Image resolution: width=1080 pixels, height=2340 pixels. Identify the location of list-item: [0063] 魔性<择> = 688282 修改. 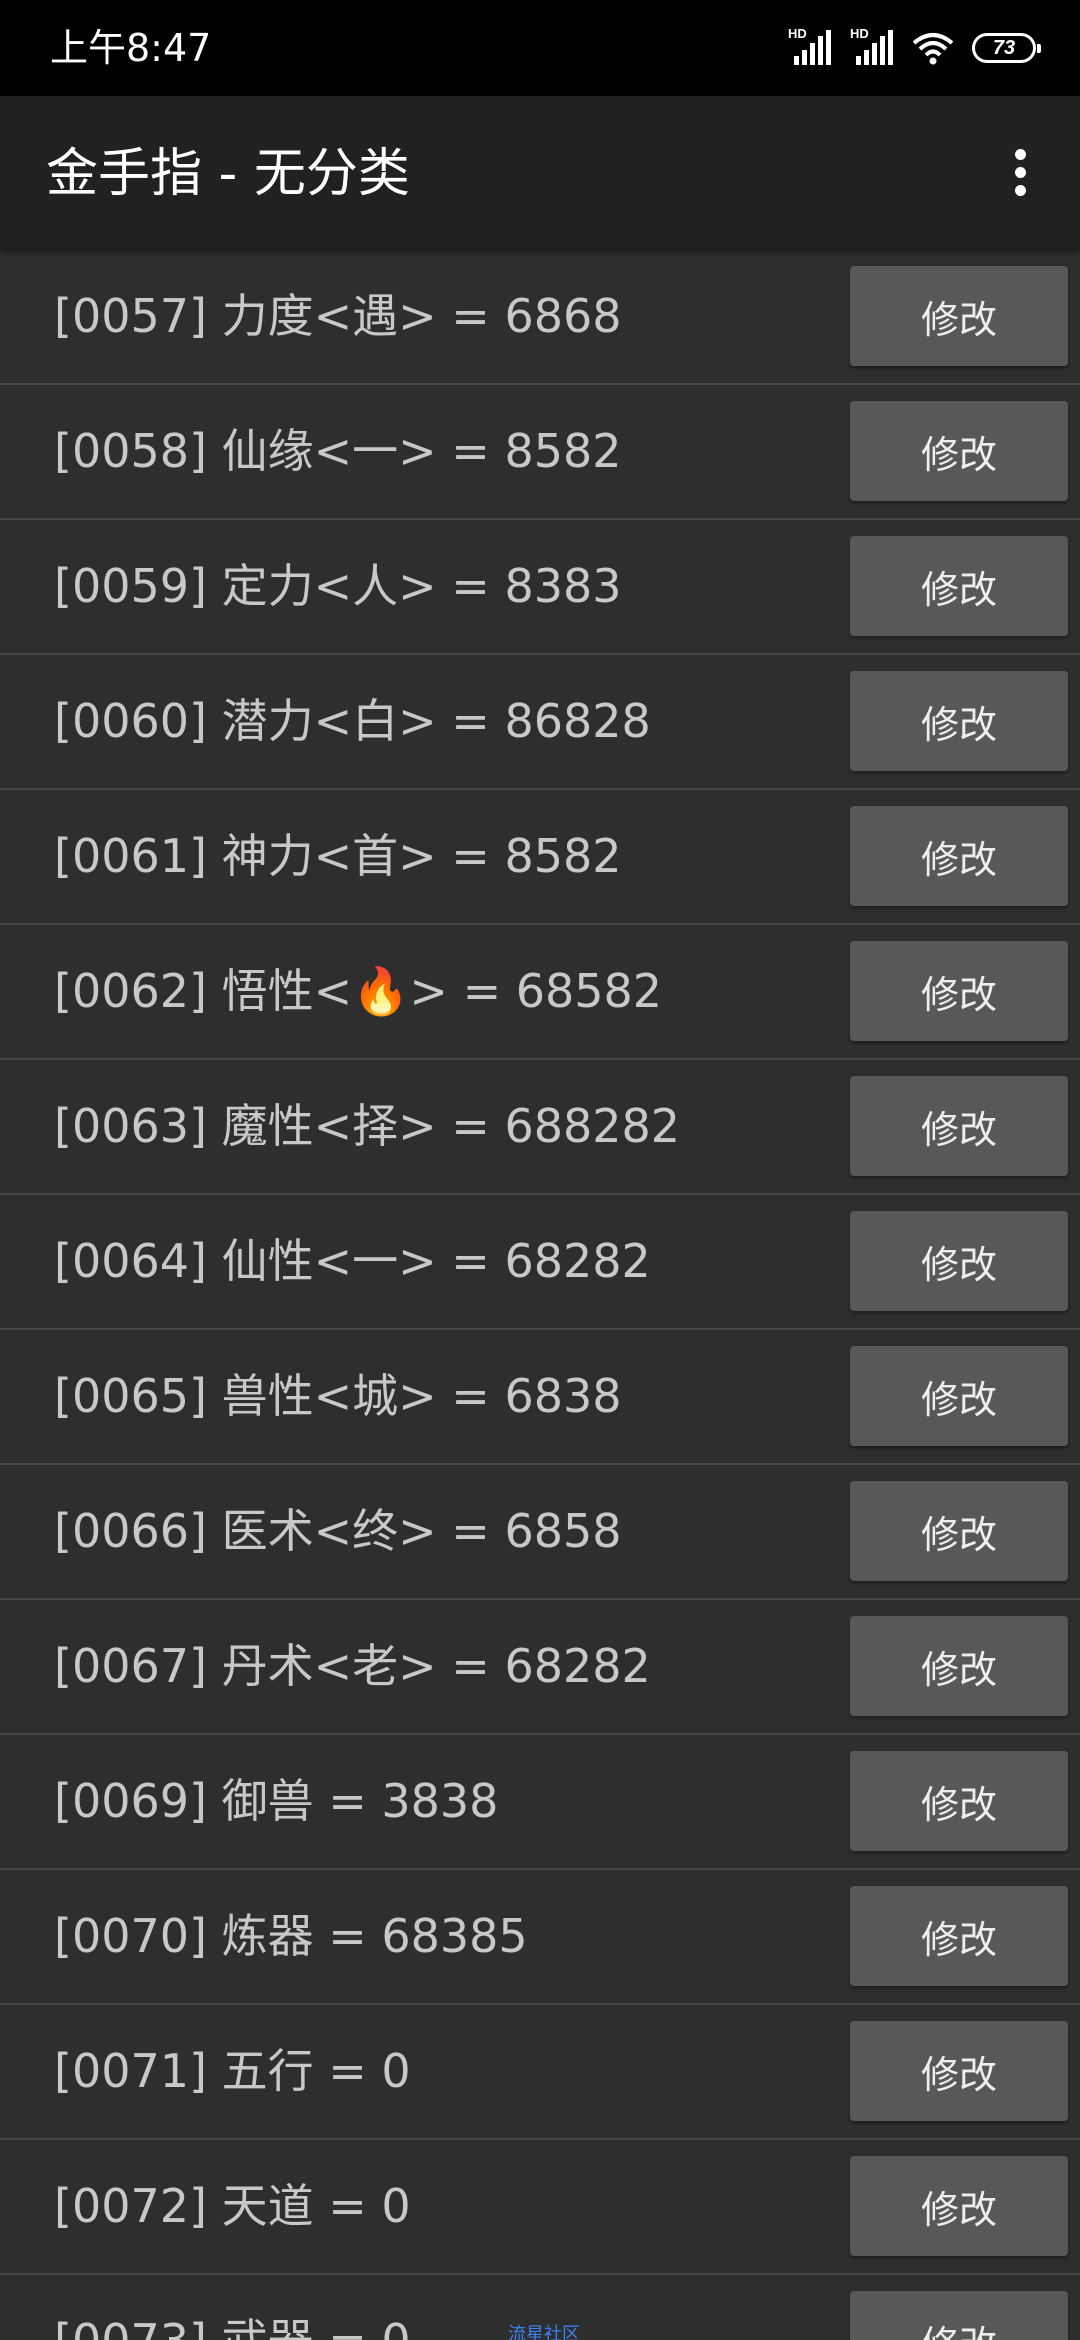
(540, 1127).